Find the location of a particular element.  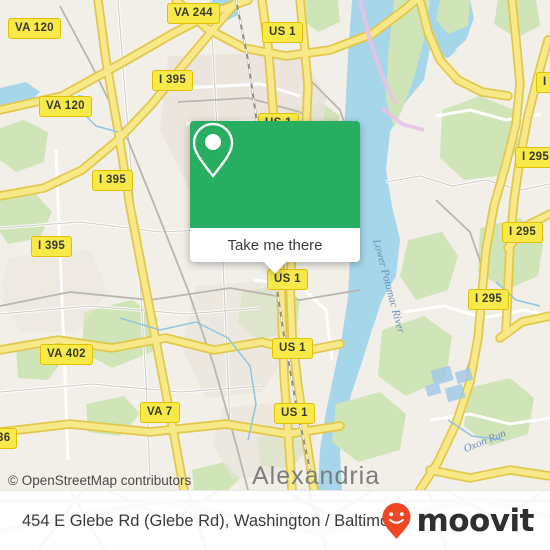

moovit-pin-smiley-icon is located at coordinates (396, 521).